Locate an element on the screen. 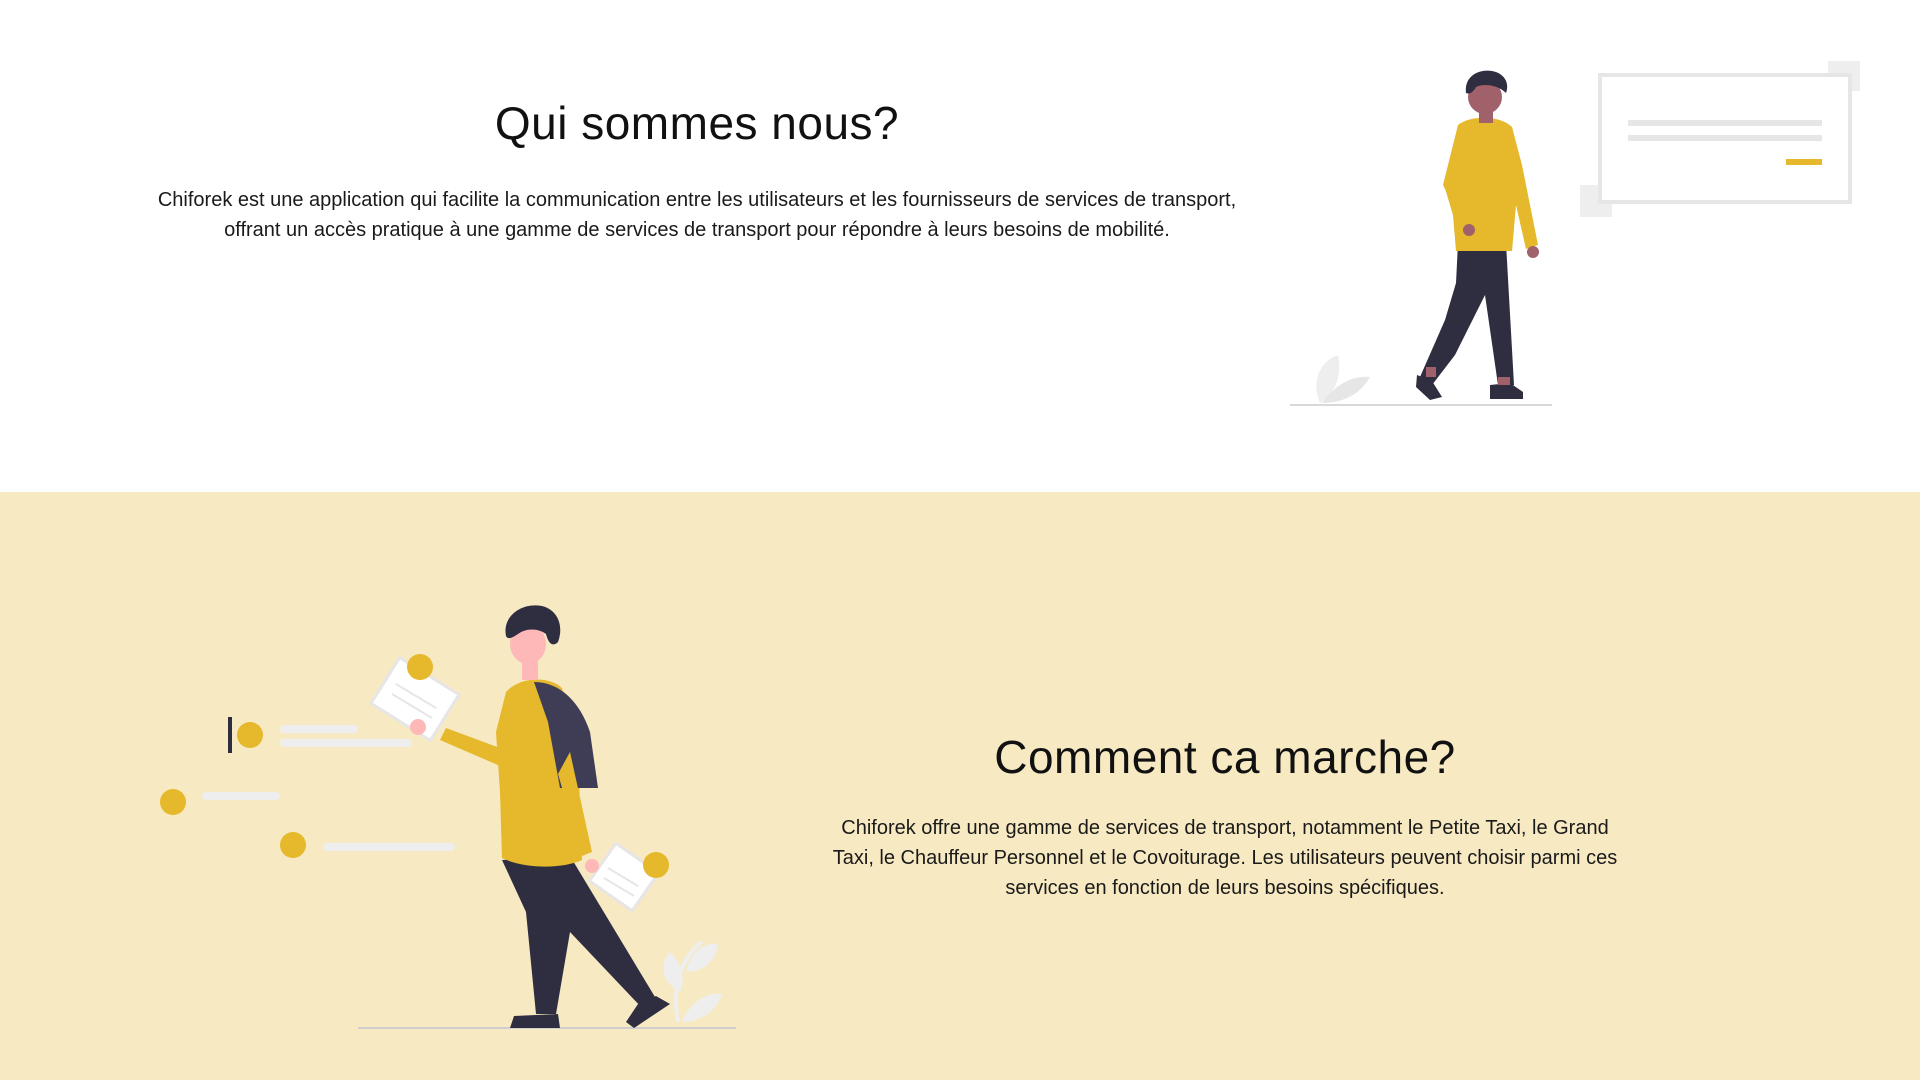  list-bullets-graphic is located at coordinates (307, 787).